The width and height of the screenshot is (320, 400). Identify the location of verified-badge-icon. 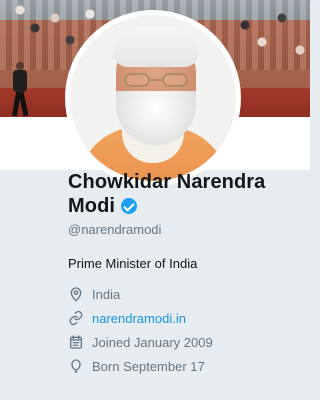
(129, 206).